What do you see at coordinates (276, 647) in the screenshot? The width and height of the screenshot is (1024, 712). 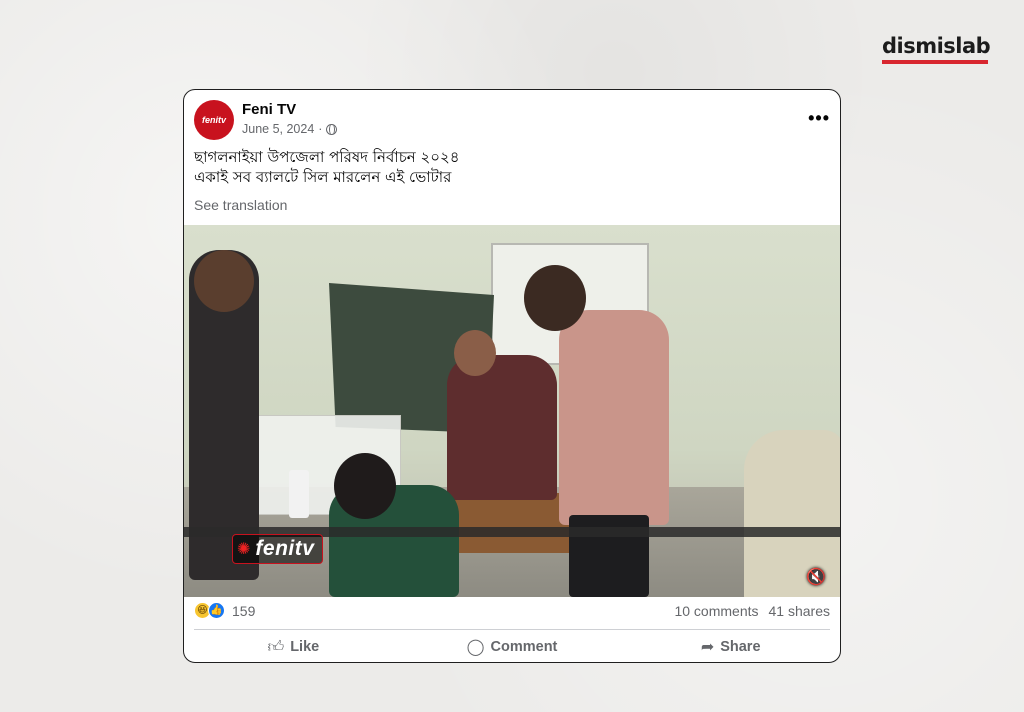 I see `thumbs-up-icon: 👍︎` at bounding box center [276, 647].